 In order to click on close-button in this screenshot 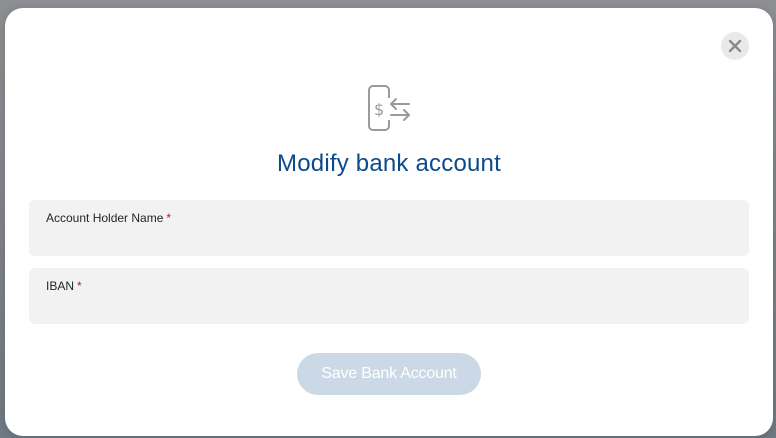, I will do `click(735, 46)`.